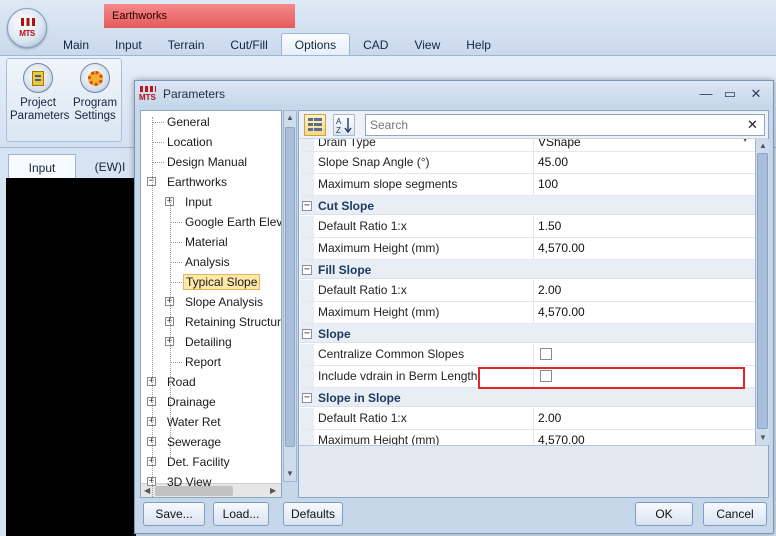  I want to click on ribbon-tab-cut-fill: Cut/Fill, so click(248, 45).